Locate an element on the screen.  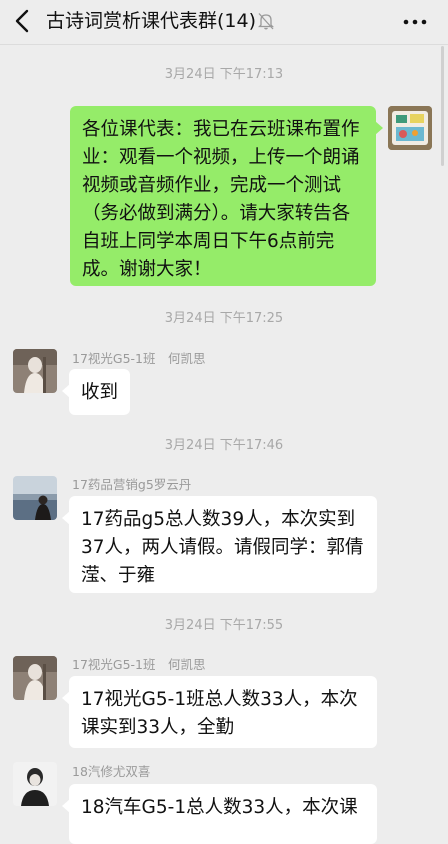
back-arrow-icon is located at coordinates (23, 21).